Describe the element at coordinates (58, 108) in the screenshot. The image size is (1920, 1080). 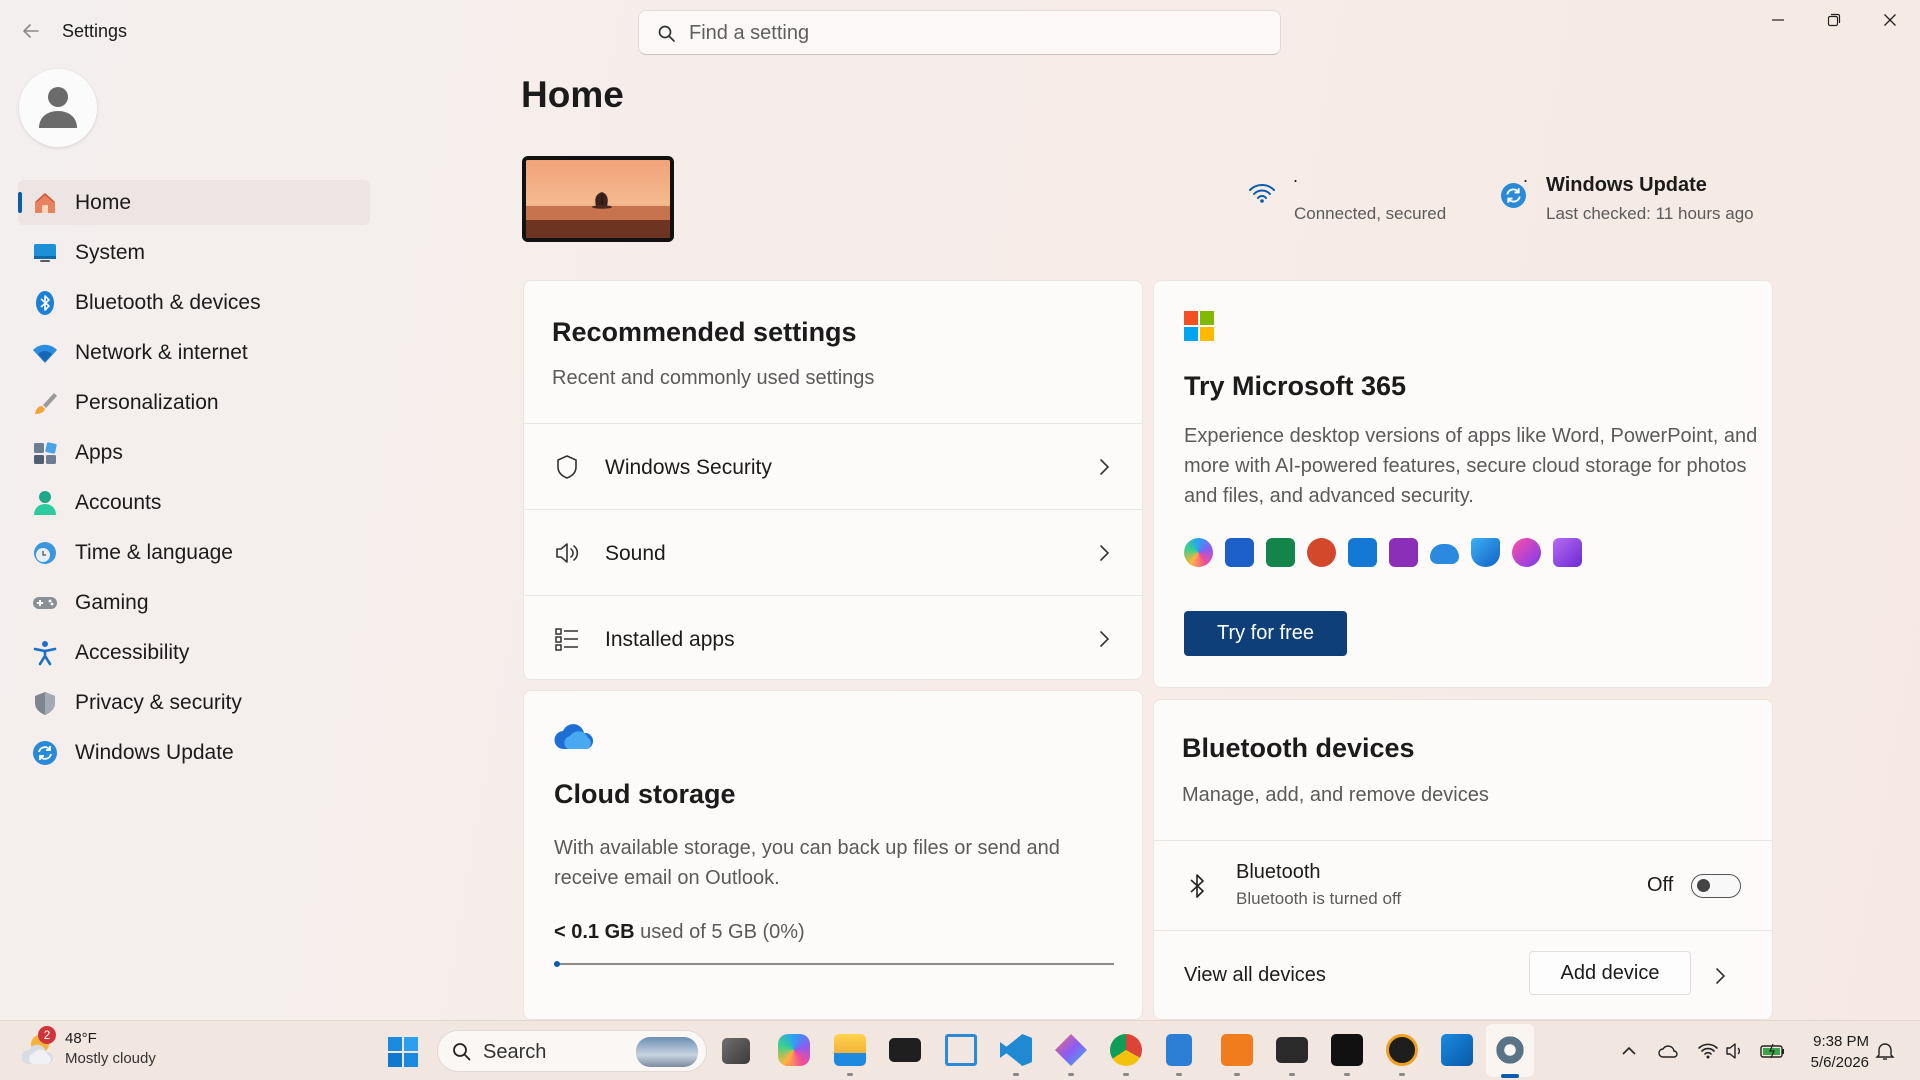
I see `user-avatar` at that location.